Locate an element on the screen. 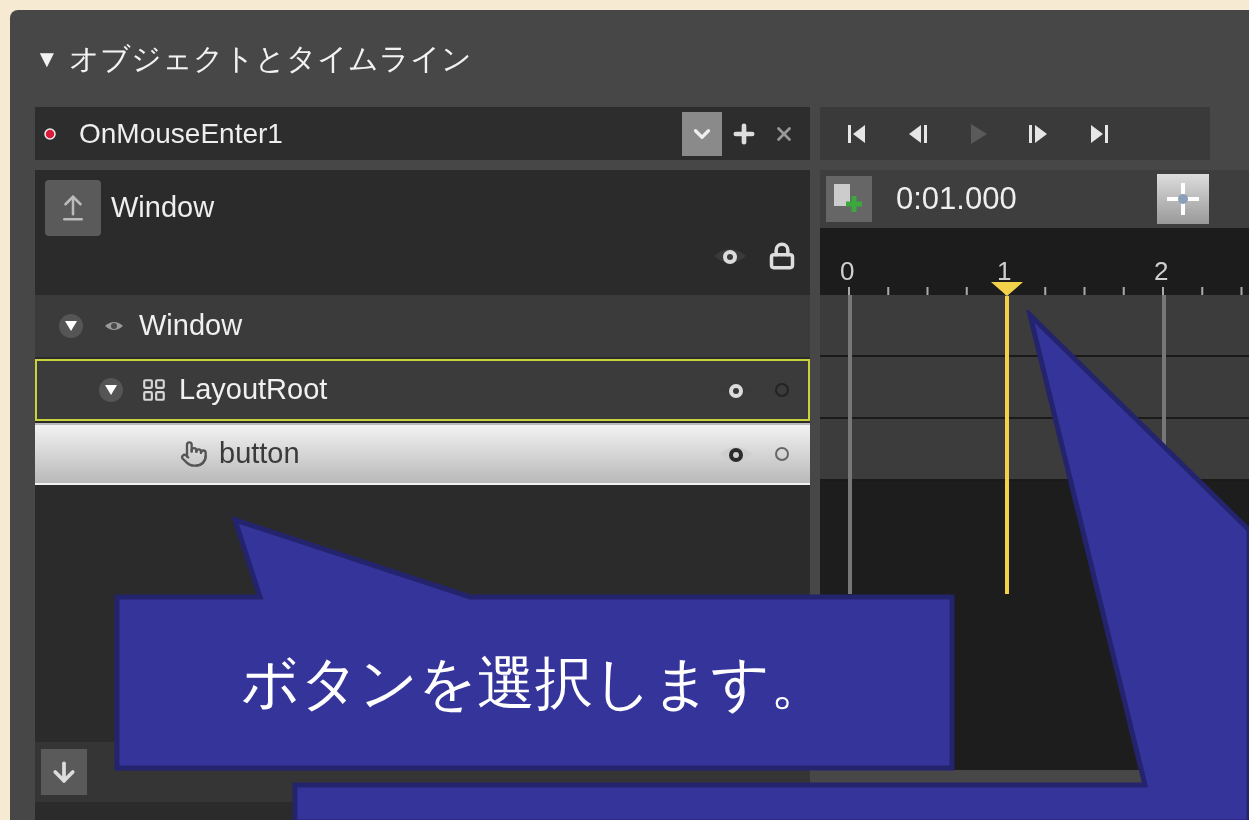 The image size is (1249, 820). add-keyframe-button is located at coordinates (849, 199).